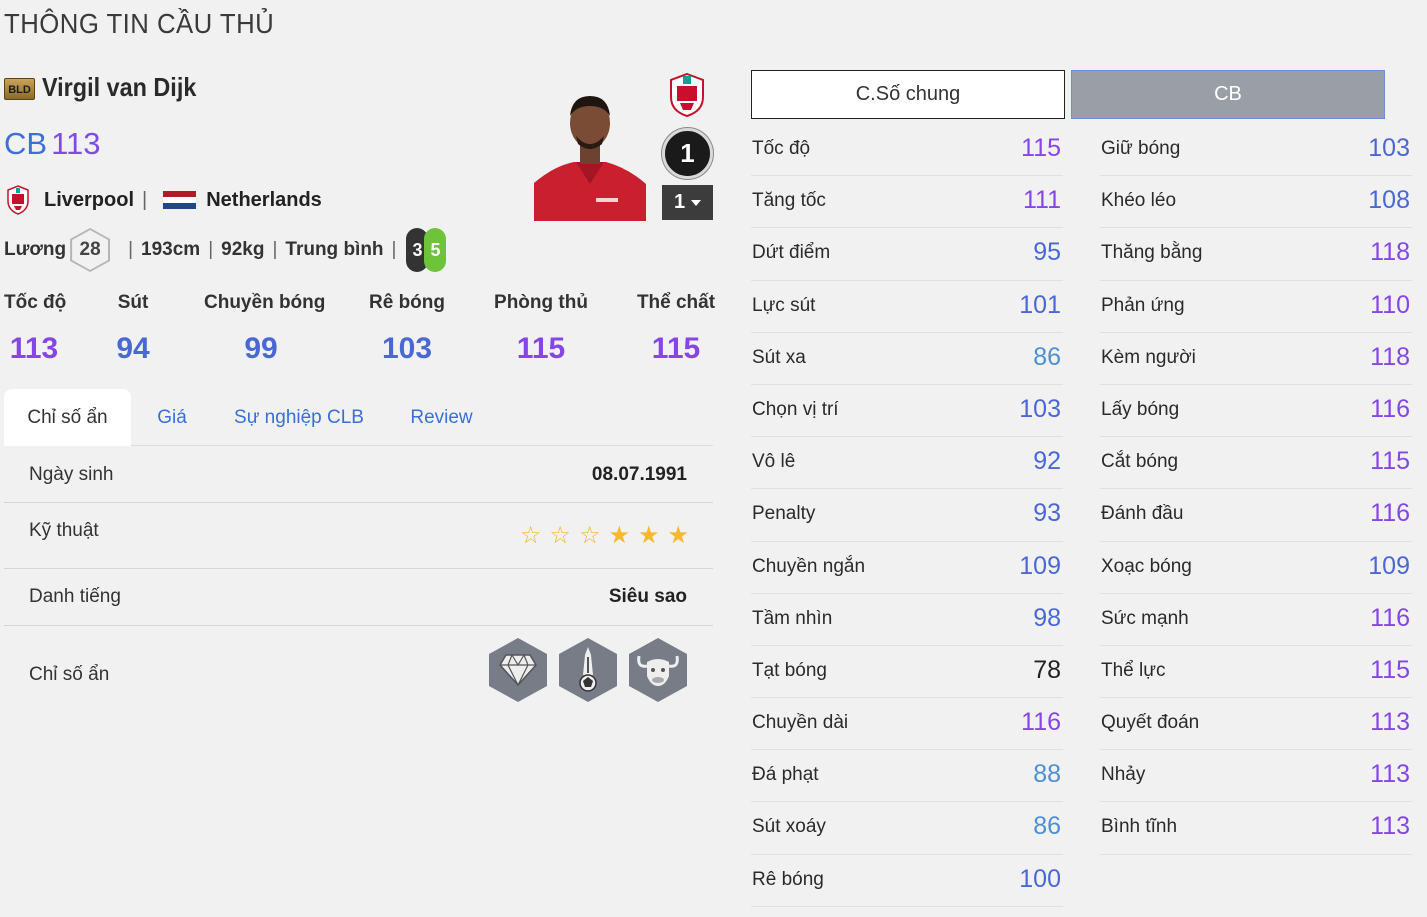 This screenshot has width=1427, height=917. Describe the element at coordinates (908, 94) in the screenshot. I see `tab-general-stats: C.Số chung` at that location.